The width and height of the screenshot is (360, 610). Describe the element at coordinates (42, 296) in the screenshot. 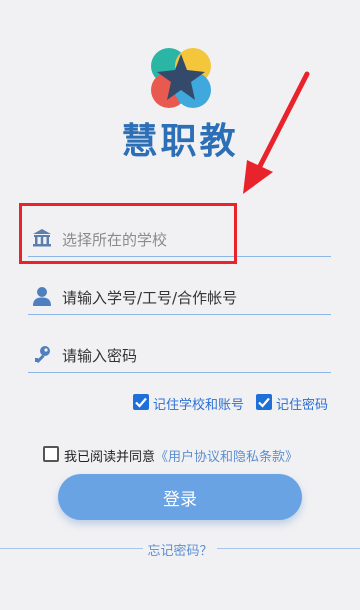

I see `user-icon` at that location.